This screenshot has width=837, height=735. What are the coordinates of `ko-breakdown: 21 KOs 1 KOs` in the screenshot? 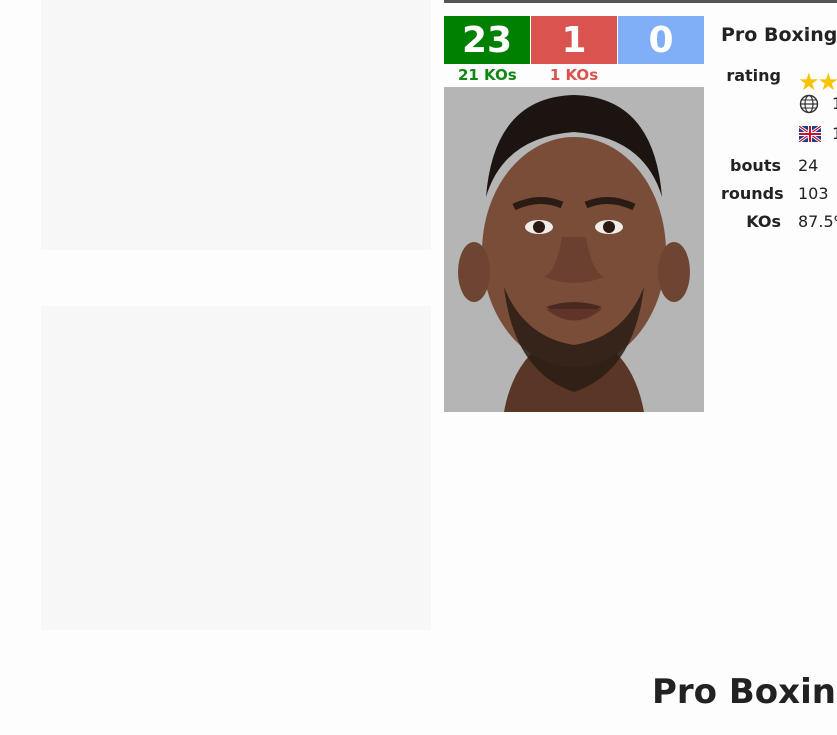 It's located at (574, 75).